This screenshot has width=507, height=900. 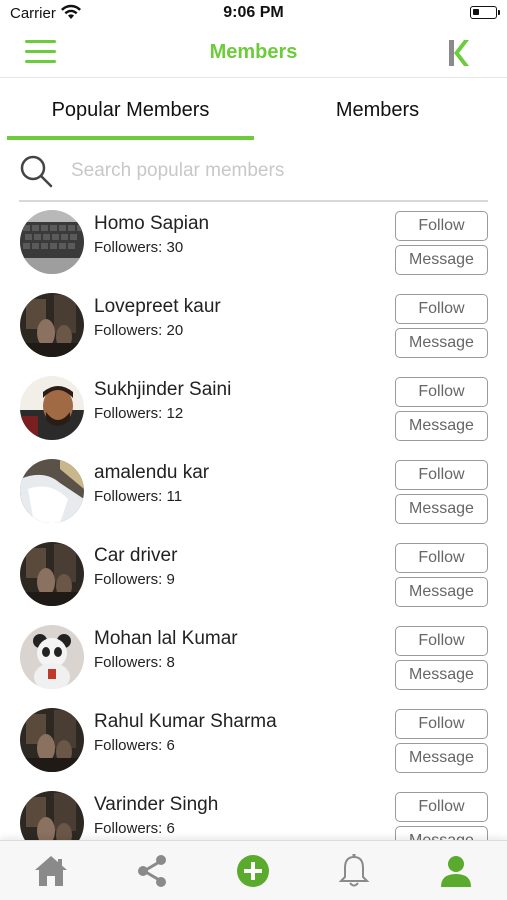 What do you see at coordinates (151, 473) in the screenshot?
I see `member-name: amalendu kar` at bounding box center [151, 473].